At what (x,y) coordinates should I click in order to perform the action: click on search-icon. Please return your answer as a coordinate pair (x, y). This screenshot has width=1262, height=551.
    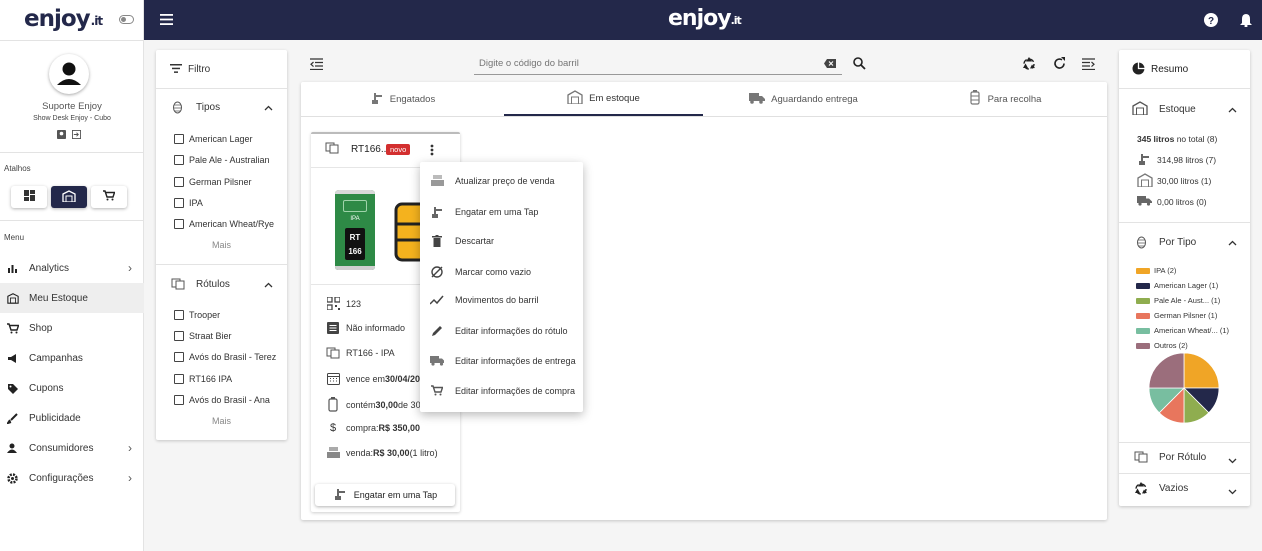
    Looking at the image, I should click on (859, 65).